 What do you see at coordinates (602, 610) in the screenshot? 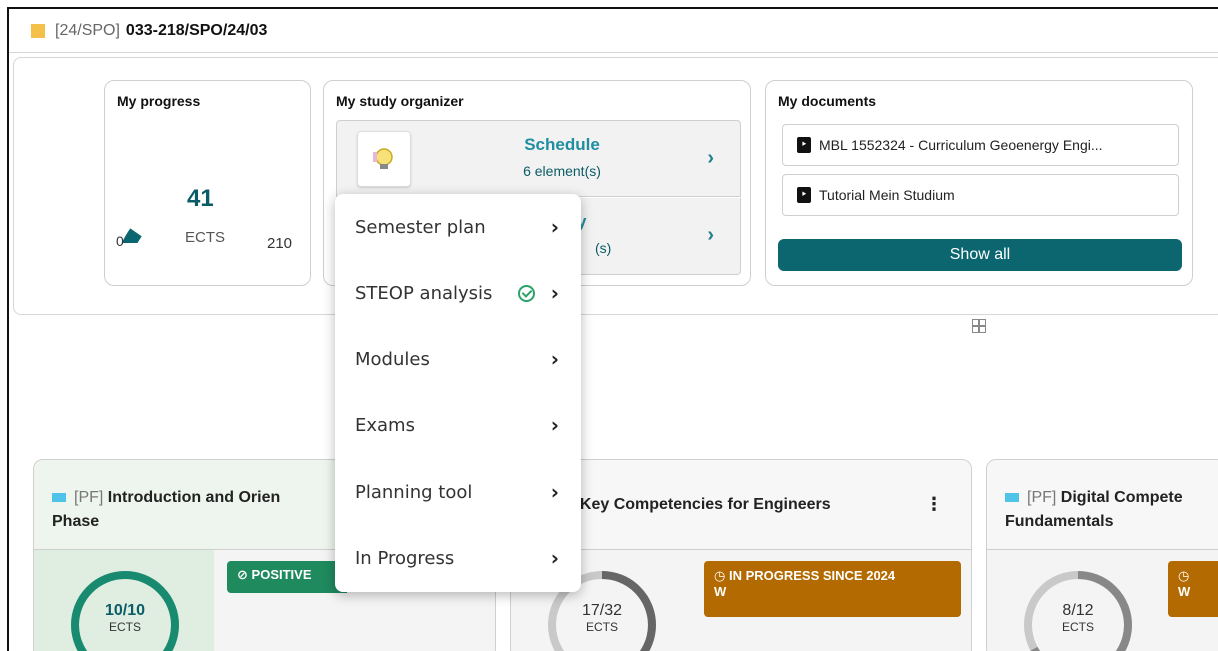
I see `module-ects-value: 17/32` at bounding box center [602, 610].